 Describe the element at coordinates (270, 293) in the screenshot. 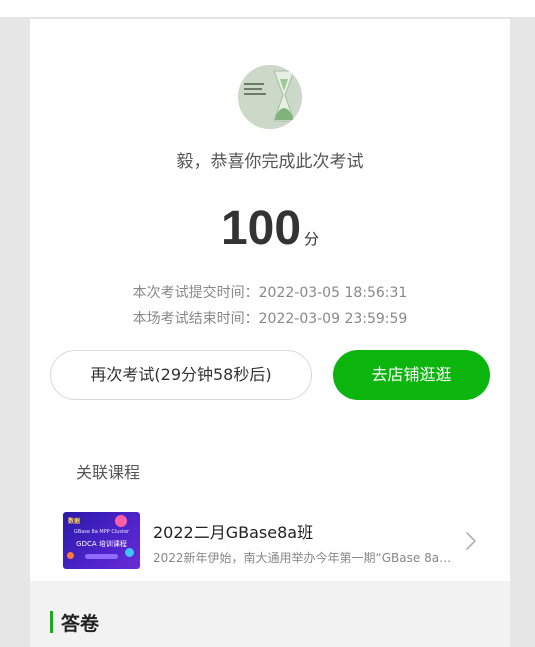

I see `submit-time: 本次考试提交时间：2022-03-05 18:56:31` at that location.